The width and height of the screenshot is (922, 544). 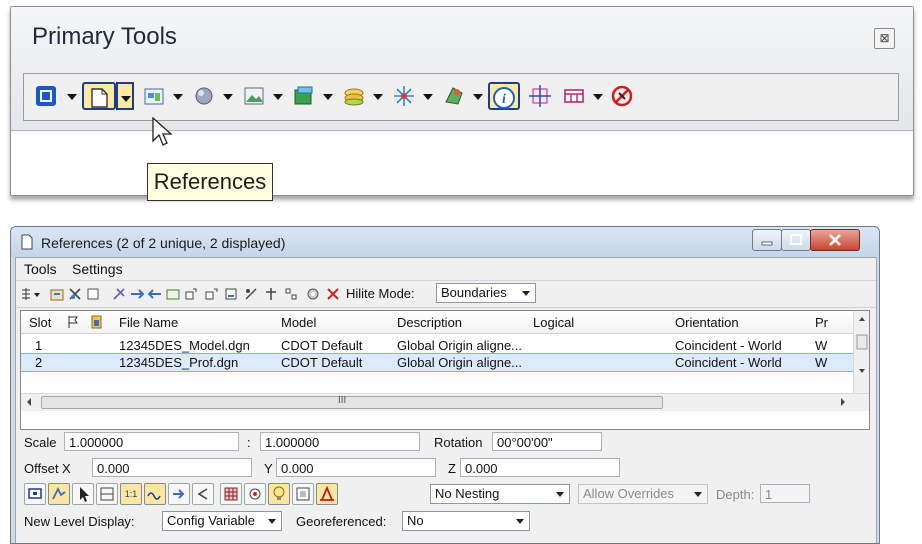 What do you see at coordinates (327, 96) in the screenshot?
I see `level-display-dropdown` at bounding box center [327, 96].